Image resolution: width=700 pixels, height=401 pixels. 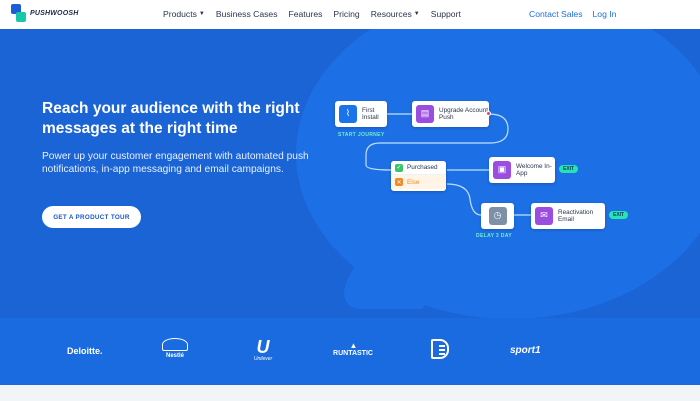 I want to click on mail-icon: ✉, so click(x=544, y=216).